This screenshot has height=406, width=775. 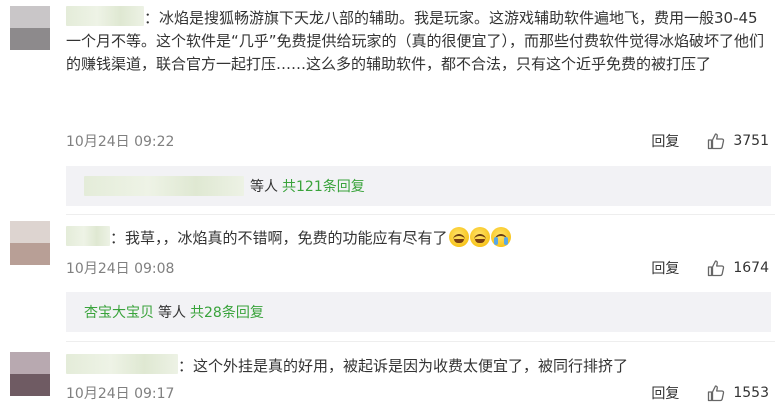 I want to click on reply-summary: 杏宝大宝贝 等人 共28条回复, so click(x=418, y=312).